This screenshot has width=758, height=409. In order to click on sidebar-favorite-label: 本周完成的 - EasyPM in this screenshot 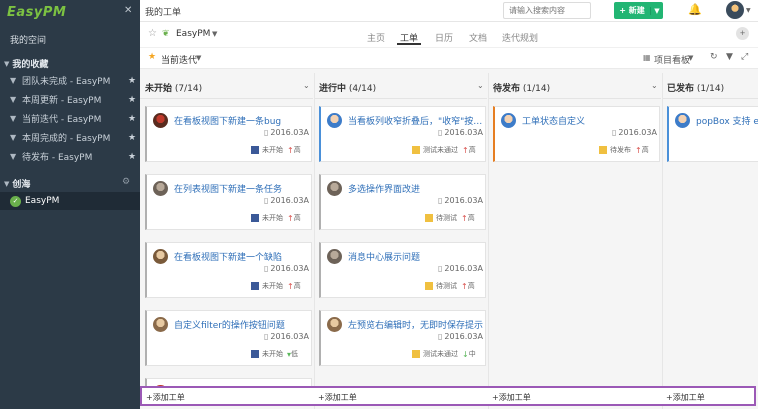, I will do `click(66, 139)`.